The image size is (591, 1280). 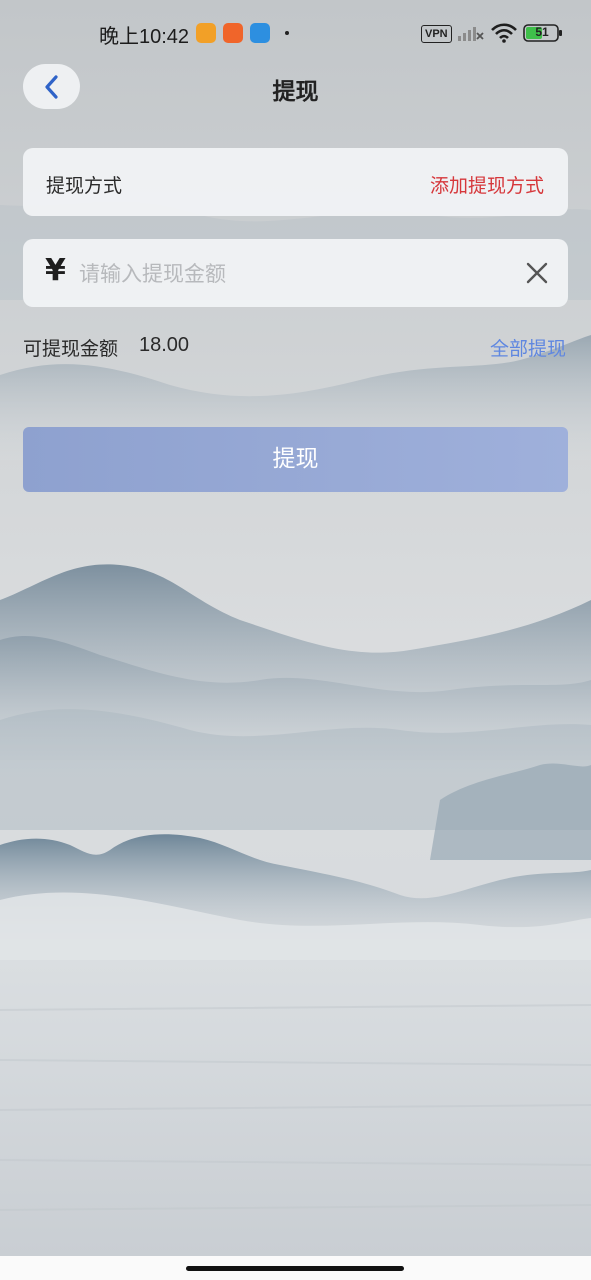 I want to click on amount-input-card: ¥, so click(x=295, y=273).